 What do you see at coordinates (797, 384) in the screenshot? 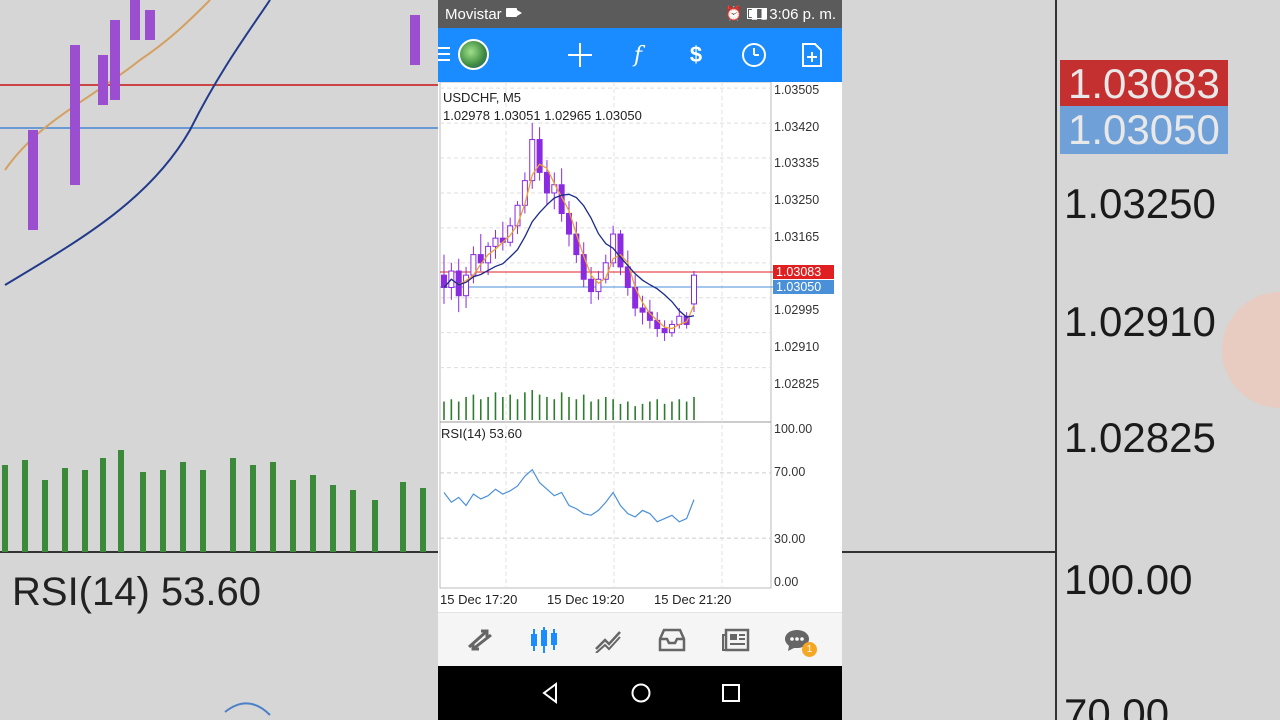
I see `price-axis-label: 1.02825` at bounding box center [797, 384].